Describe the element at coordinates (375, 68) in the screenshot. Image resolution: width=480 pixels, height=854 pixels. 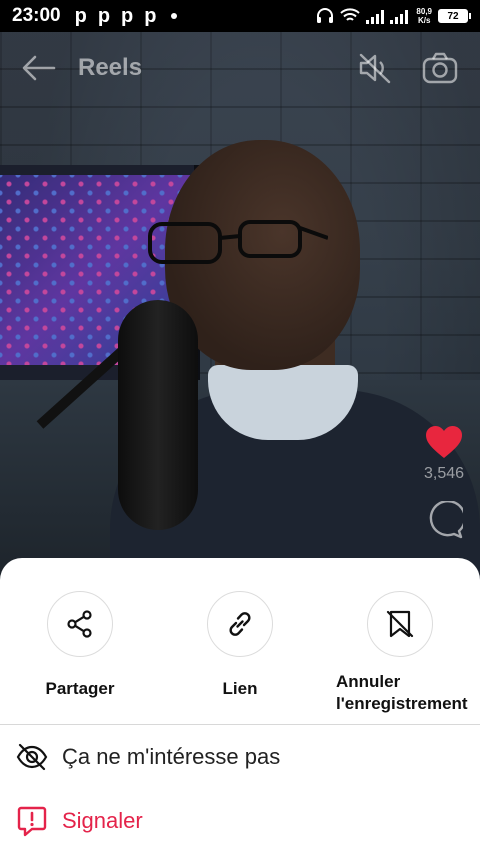
I see `speaker-muted-icon` at that location.